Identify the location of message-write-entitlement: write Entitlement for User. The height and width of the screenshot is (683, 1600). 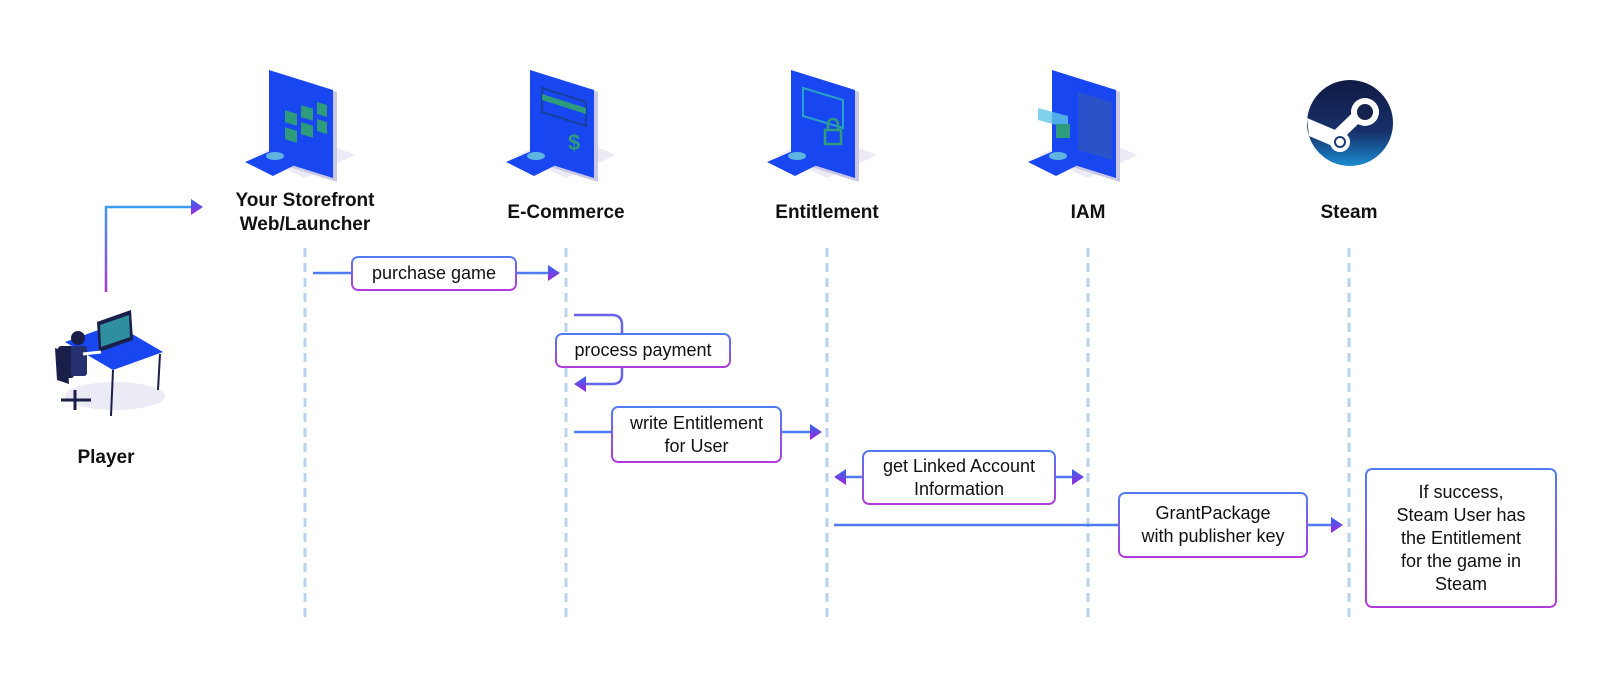
(696, 434).